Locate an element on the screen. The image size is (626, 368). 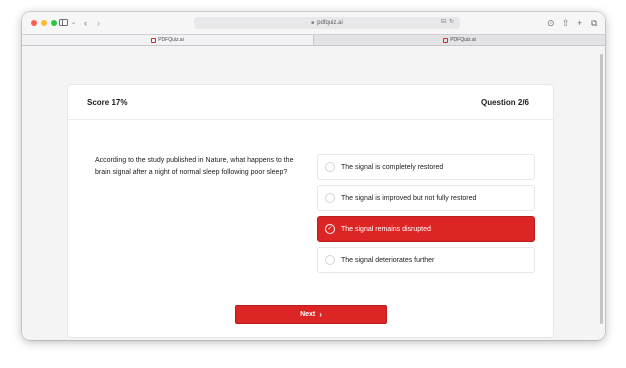
scrollbar is located at coordinates (601, 189).